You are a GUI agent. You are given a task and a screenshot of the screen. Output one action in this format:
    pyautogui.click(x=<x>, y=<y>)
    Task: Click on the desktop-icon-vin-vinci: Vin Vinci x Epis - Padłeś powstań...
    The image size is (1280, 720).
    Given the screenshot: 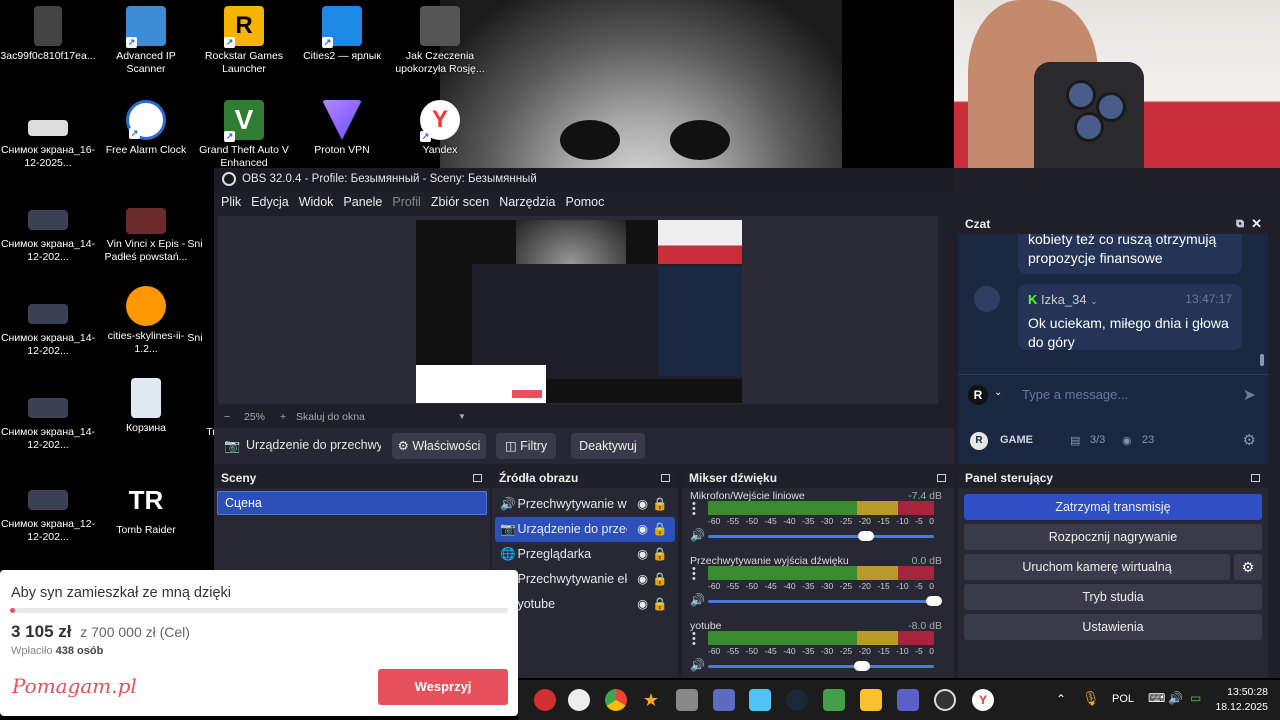 What is the action you would take?
    pyautogui.click(x=146, y=236)
    